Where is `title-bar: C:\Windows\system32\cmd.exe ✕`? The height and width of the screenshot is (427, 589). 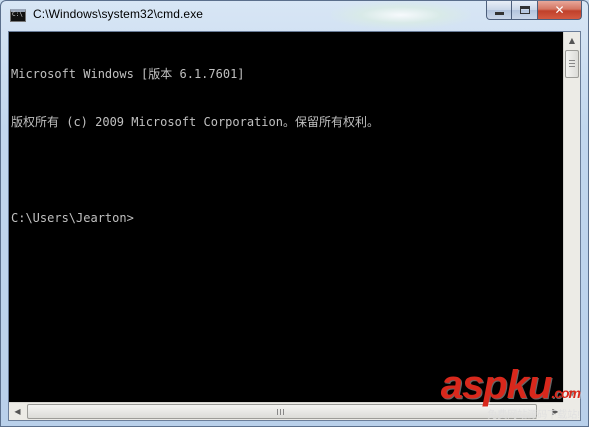 title-bar: C:\Windows\system32\cmd.exe ✕ is located at coordinates (294, 16).